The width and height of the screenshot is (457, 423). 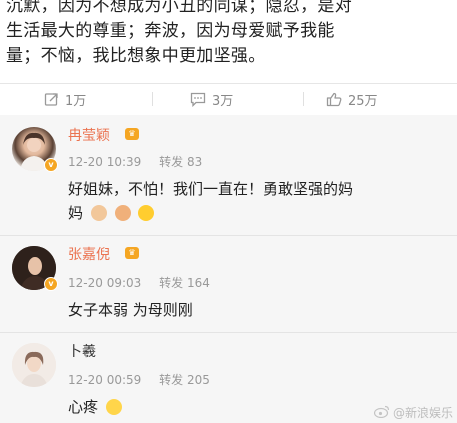 What do you see at coordinates (363, 101) in the screenshot?
I see `like-count: 25万` at bounding box center [363, 101].